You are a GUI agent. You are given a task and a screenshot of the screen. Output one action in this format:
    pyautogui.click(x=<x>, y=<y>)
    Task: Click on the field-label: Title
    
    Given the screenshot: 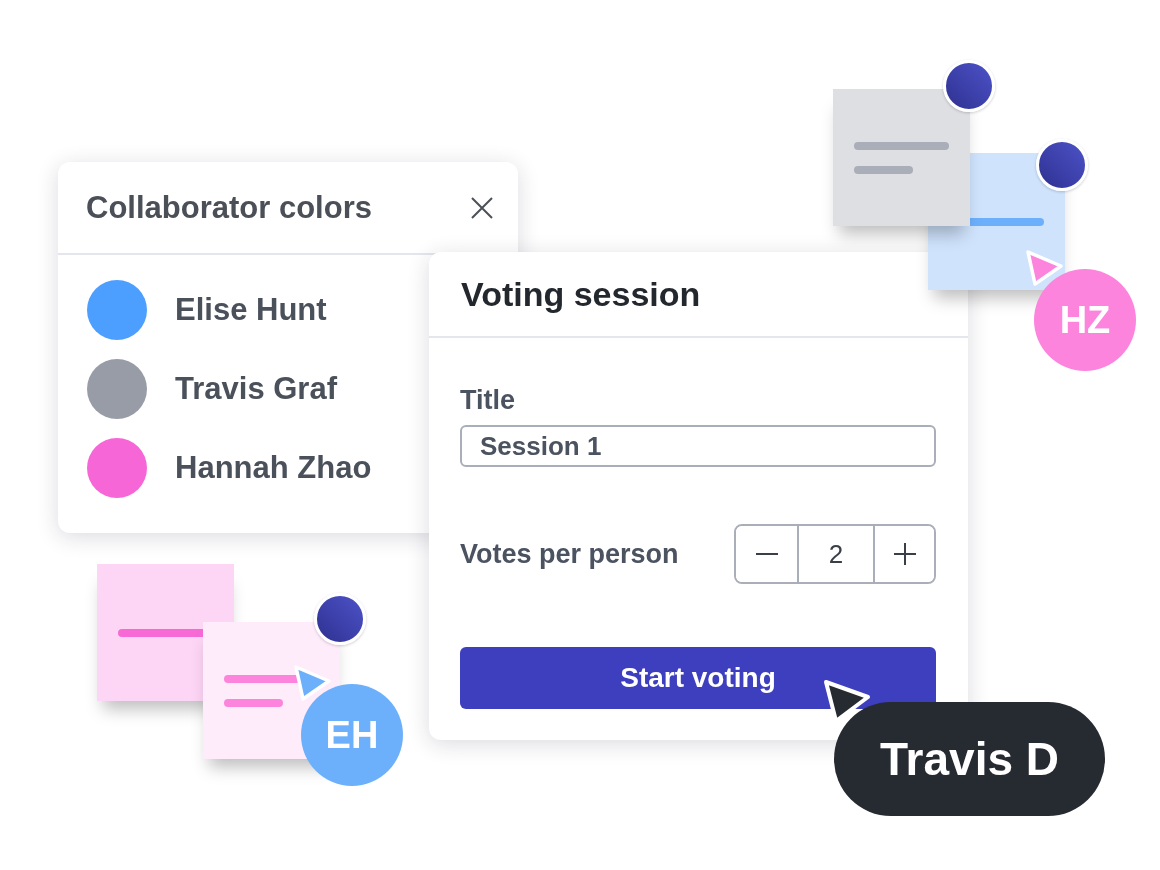 What is the action you would take?
    pyautogui.click(x=488, y=400)
    